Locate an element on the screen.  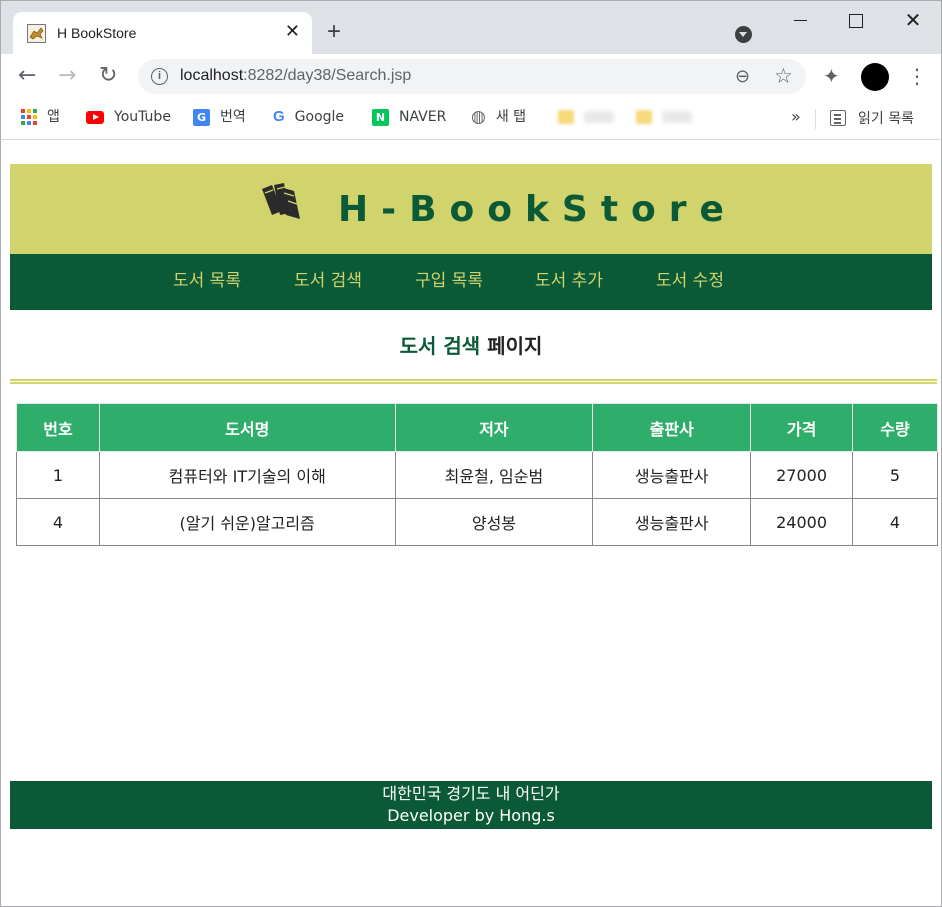
bookmark-google: G Google is located at coordinates (308, 118).